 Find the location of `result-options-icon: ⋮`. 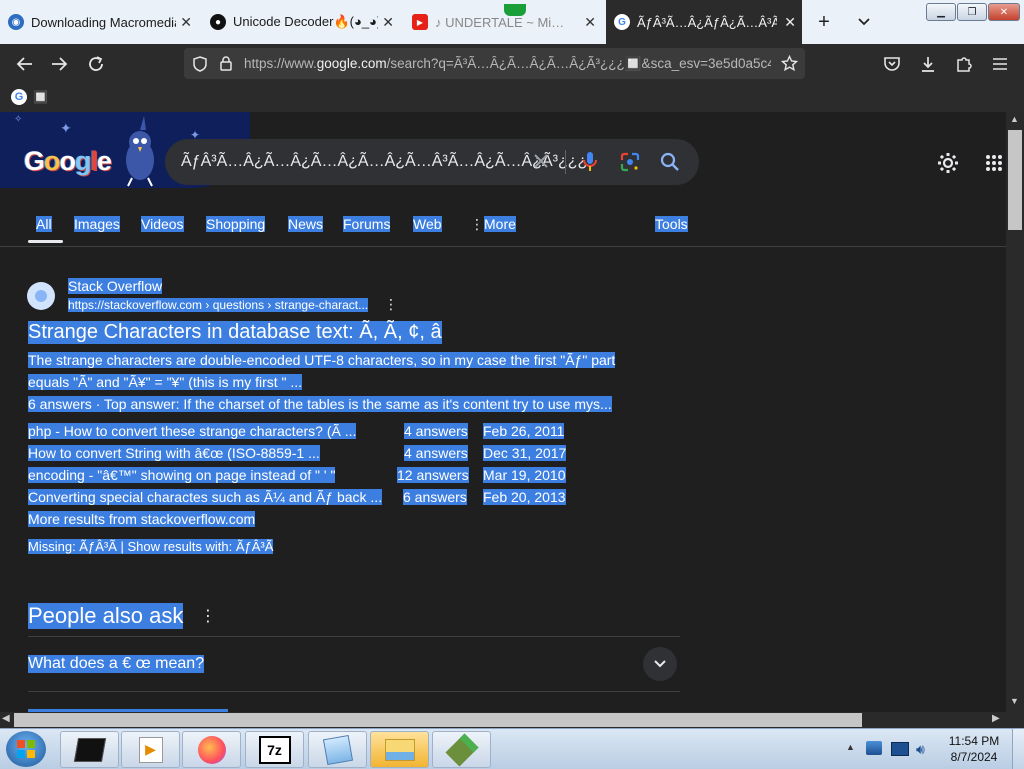

result-options-icon: ⋮ is located at coordinates (391, 304).